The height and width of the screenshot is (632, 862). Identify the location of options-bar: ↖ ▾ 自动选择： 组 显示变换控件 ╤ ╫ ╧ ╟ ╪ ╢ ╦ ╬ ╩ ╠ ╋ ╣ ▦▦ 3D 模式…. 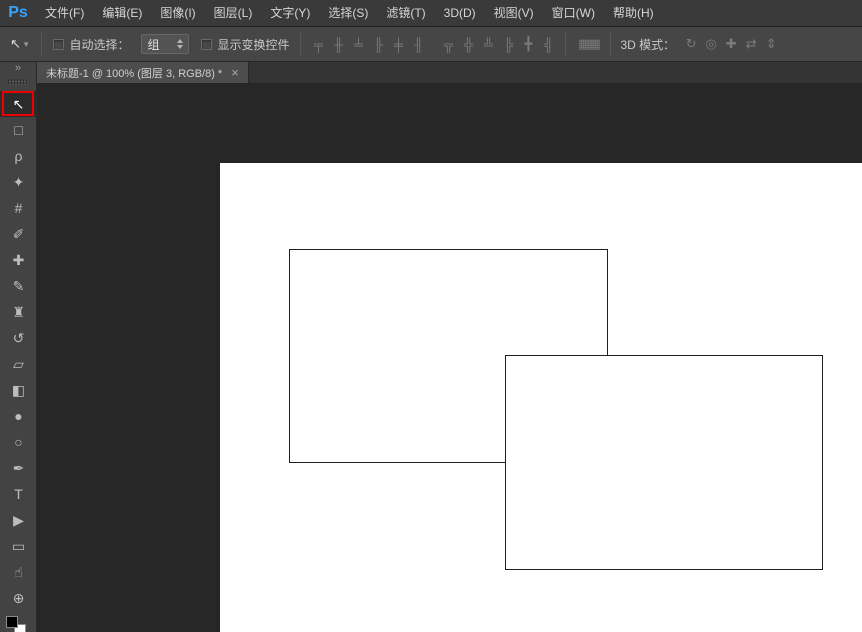
(431, 44).